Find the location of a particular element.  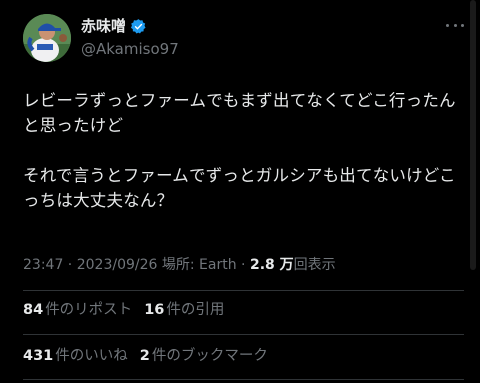

tweet-date: 2023/09/26 is located at coordinates (117, 265).